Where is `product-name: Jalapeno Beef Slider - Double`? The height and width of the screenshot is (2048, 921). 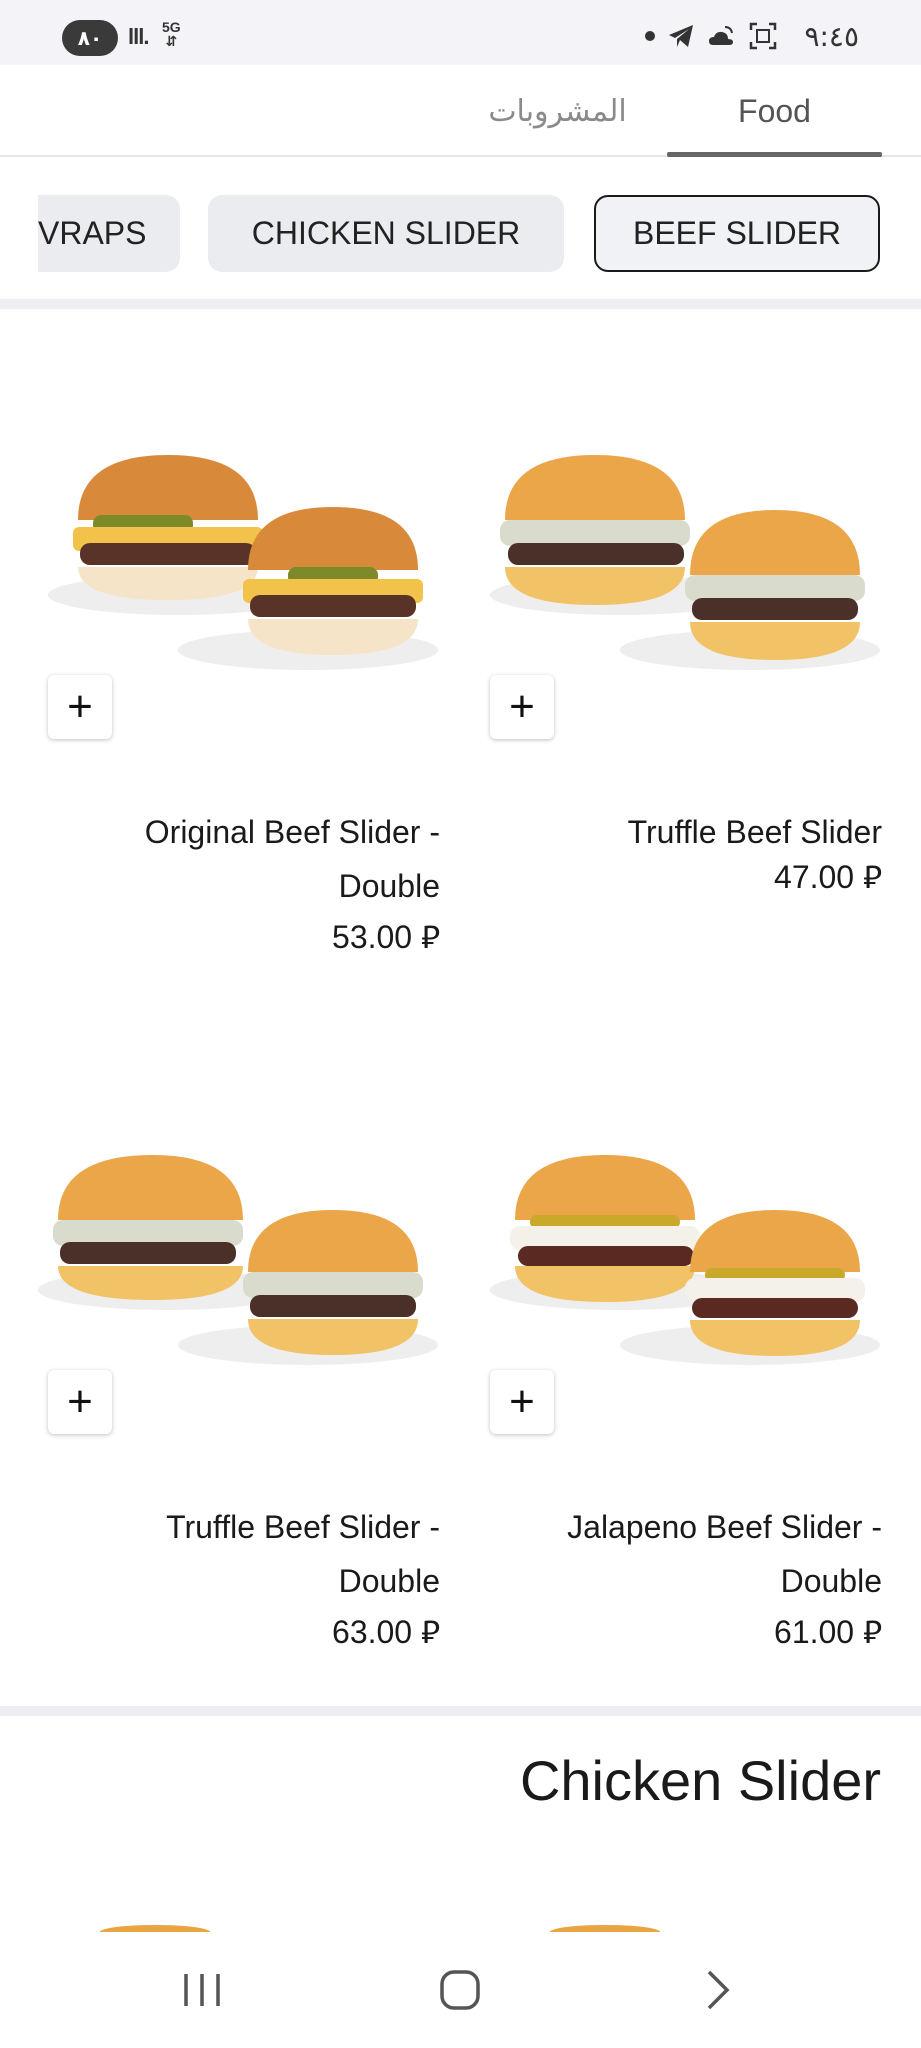
product-name: Jalapeno Beef Slider - Double is located at coordinates (724, 1554).